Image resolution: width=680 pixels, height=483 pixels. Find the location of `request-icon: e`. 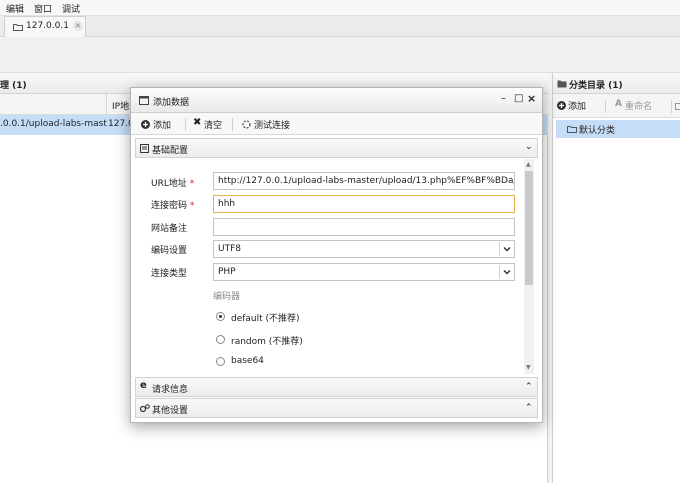

request-icon: e is located at coordinates (143, 385).